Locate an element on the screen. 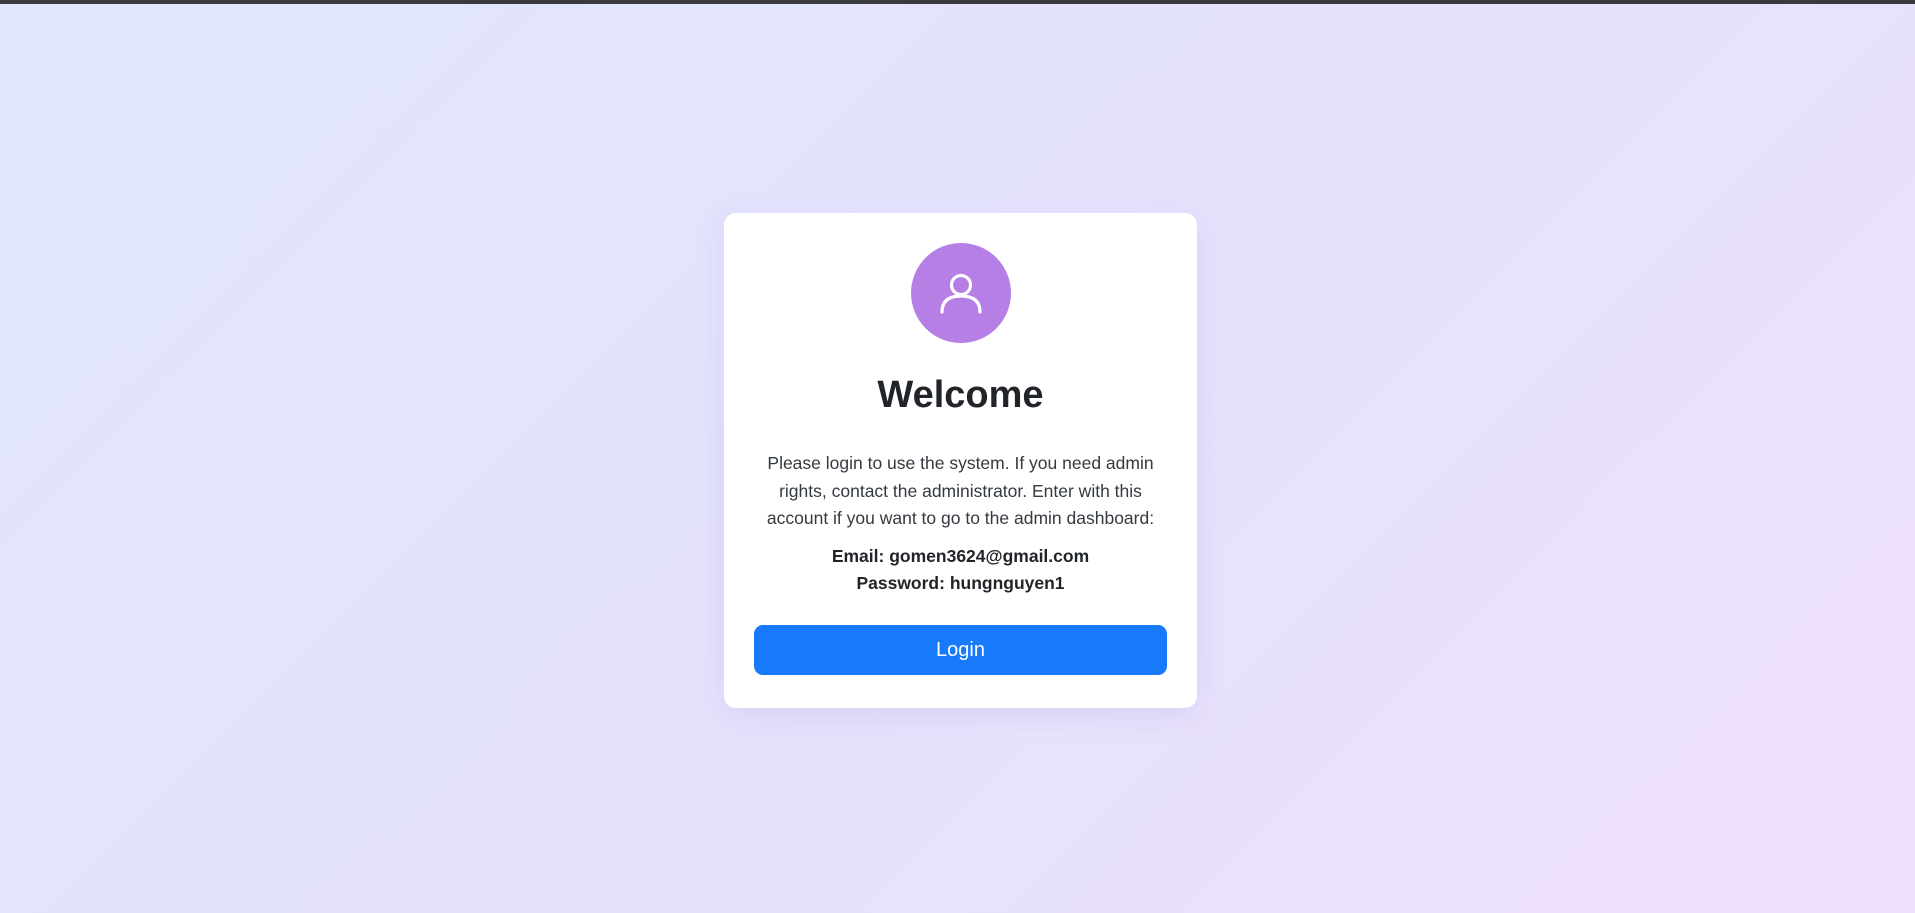  login-button: Login is located at coordinates (960, 649).